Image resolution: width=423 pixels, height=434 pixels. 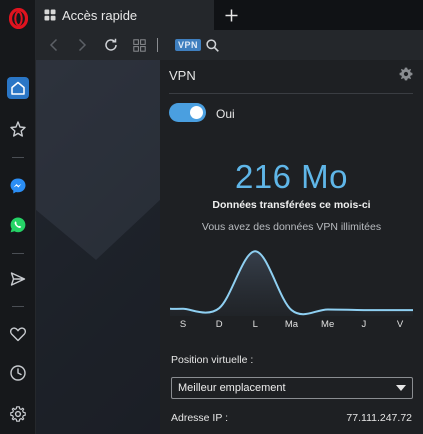 I want to click on sidebar-item-favorites, so click(x=18, y=334).